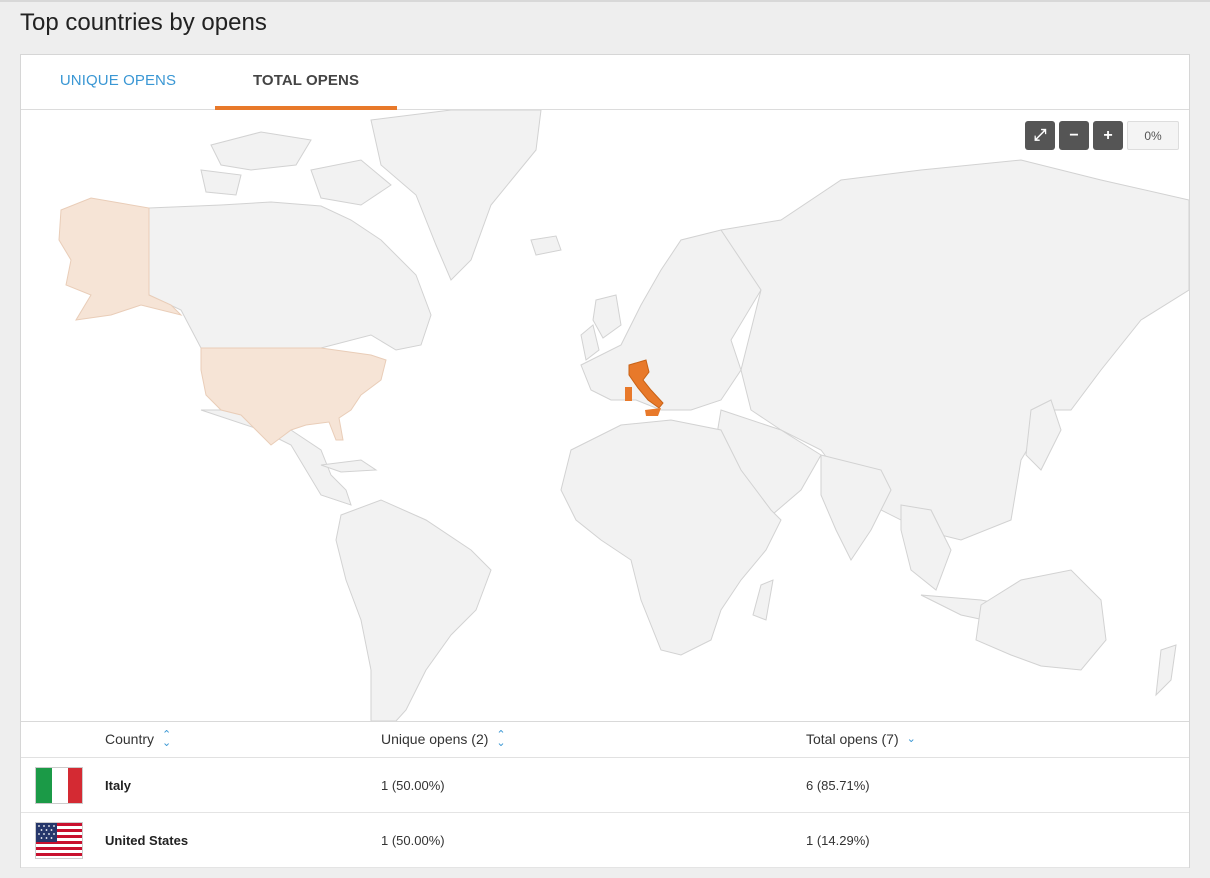  What do you see at coordinates (293, 396) in the screenshot?
I see `map-region-united-states` at bounding box center [293, 396].